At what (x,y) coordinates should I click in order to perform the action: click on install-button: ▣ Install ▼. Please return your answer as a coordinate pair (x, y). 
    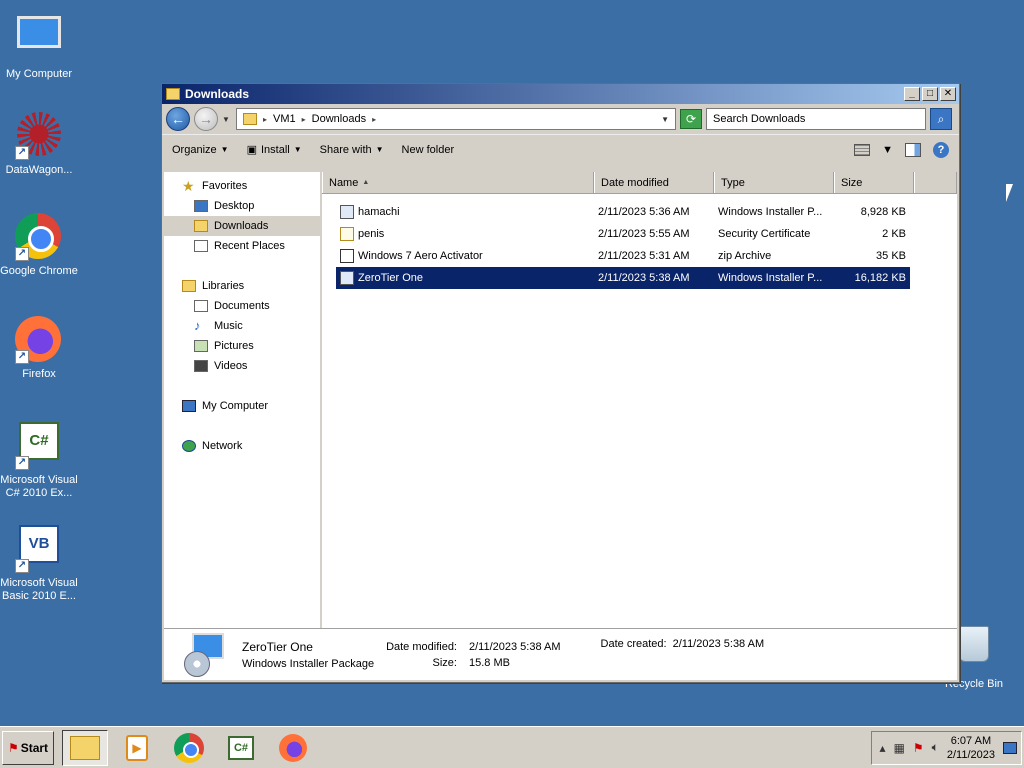
    Looking at the image, I should click on (274, 150).